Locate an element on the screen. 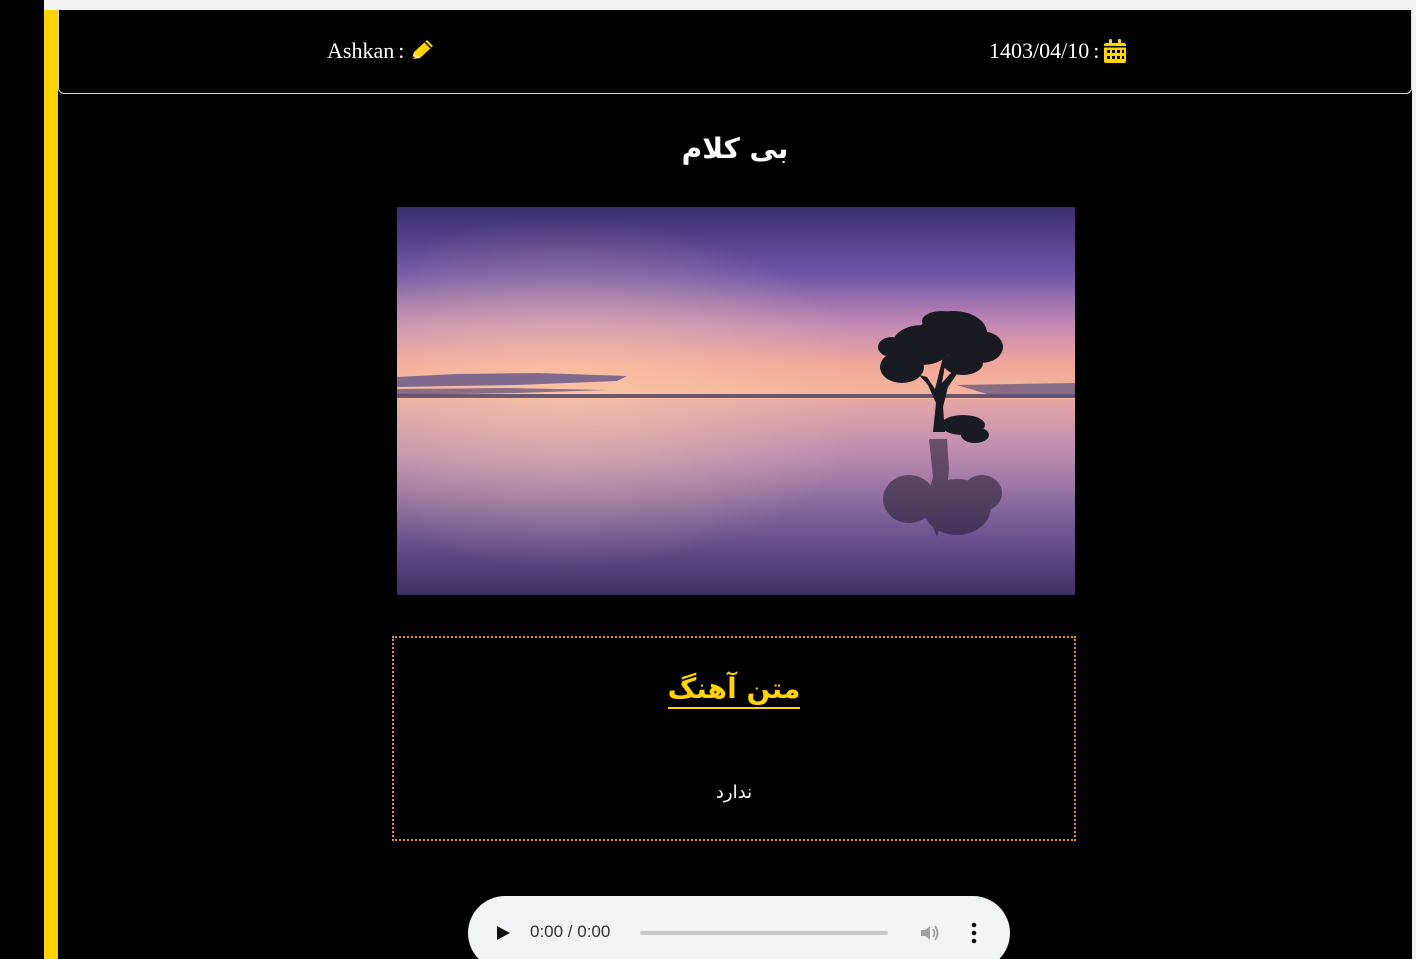 The image size is (1416, 959). publish-date: 1403/04/10 : is located at coordinates (1059, 51).